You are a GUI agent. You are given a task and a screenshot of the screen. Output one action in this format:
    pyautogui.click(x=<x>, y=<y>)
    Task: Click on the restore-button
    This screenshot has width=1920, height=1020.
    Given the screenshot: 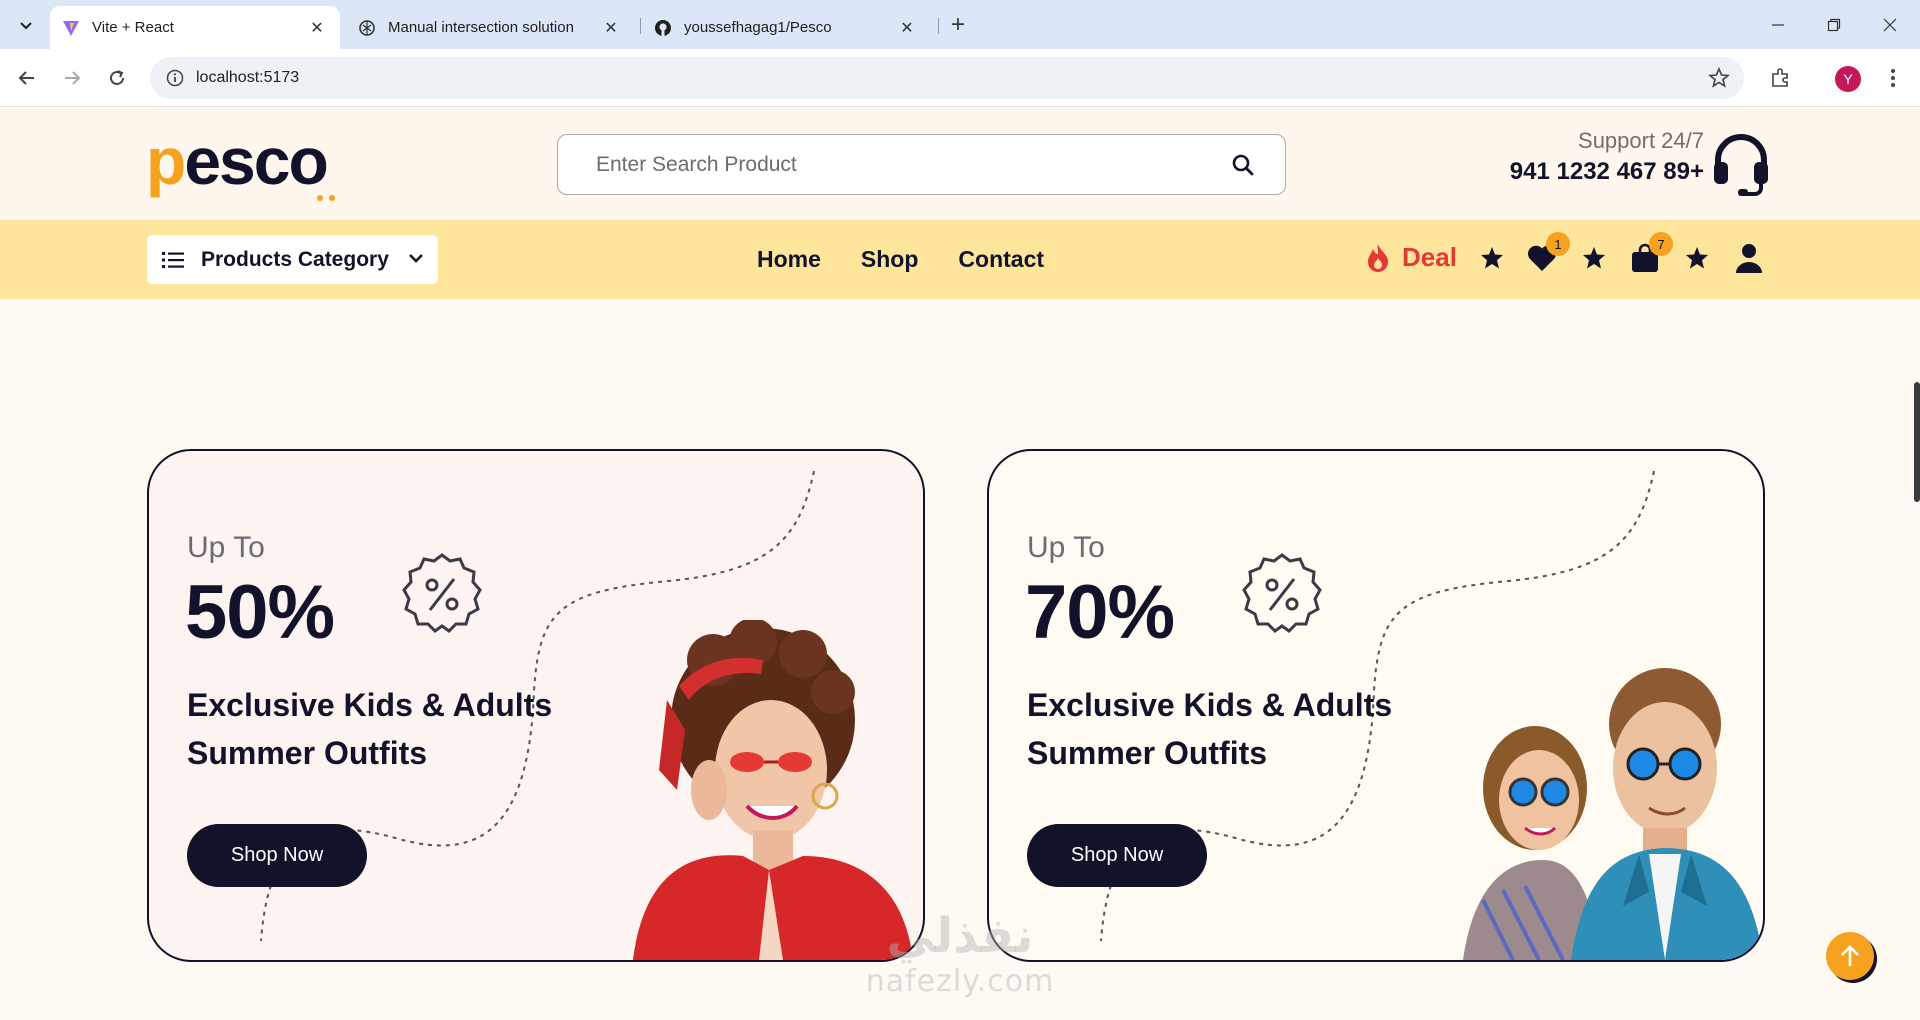 What is the action you would take?
    pyautogui.click(x=1834, y=24)
    